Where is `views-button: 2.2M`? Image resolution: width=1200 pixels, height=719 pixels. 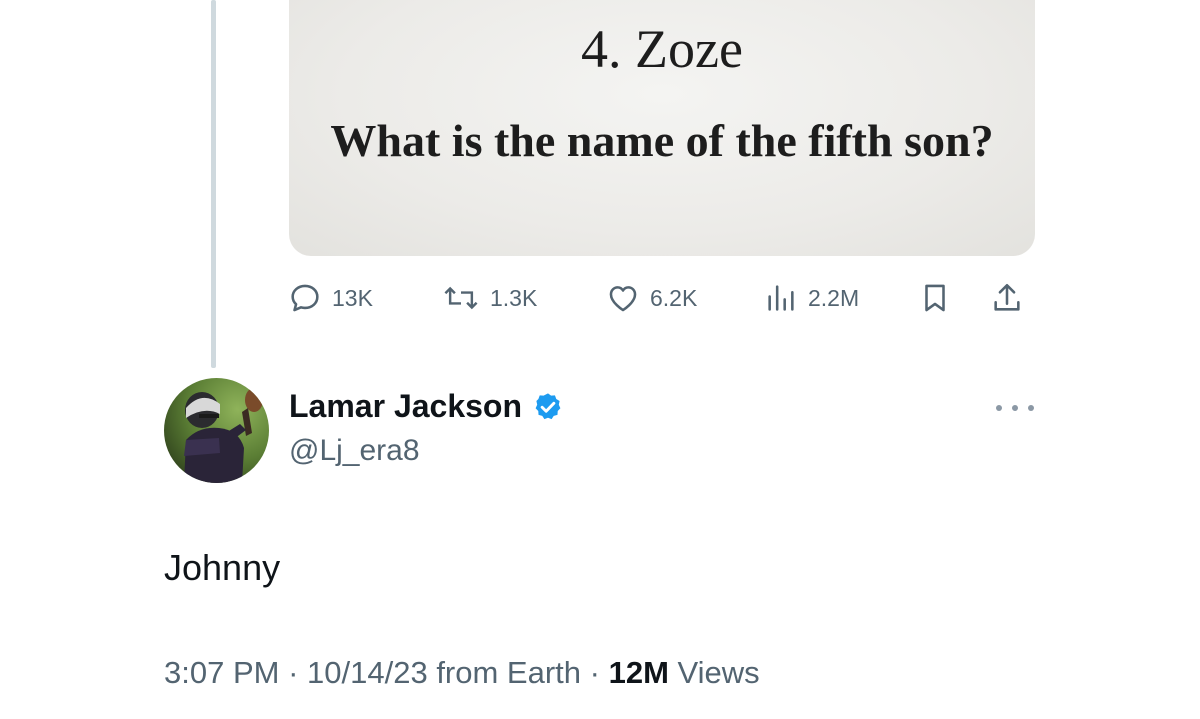
views-button: 2.2M is located at coordinates (811, 298).